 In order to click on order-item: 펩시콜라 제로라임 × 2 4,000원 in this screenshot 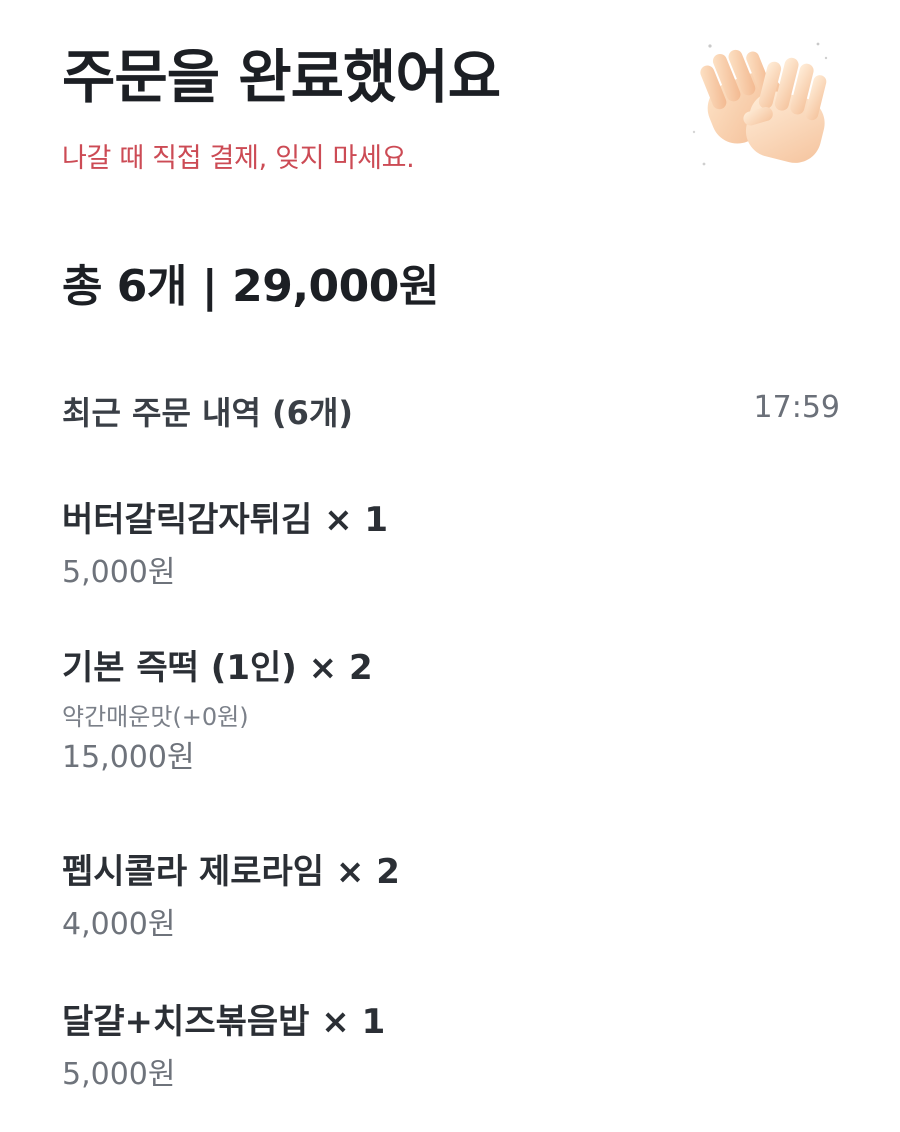, I will do `click(451, 897)`.